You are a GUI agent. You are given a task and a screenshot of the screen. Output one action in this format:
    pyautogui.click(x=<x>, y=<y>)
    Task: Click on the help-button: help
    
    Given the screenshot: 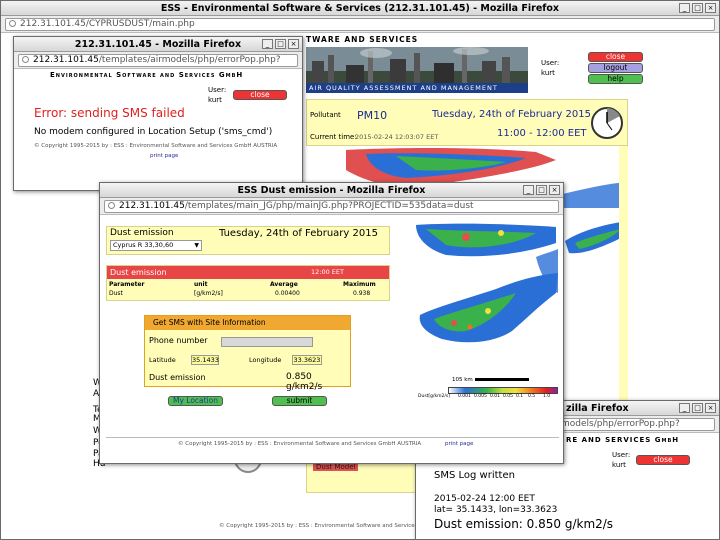 What is the action you would take?
    pyautogui.click(x=615, y=79)
    